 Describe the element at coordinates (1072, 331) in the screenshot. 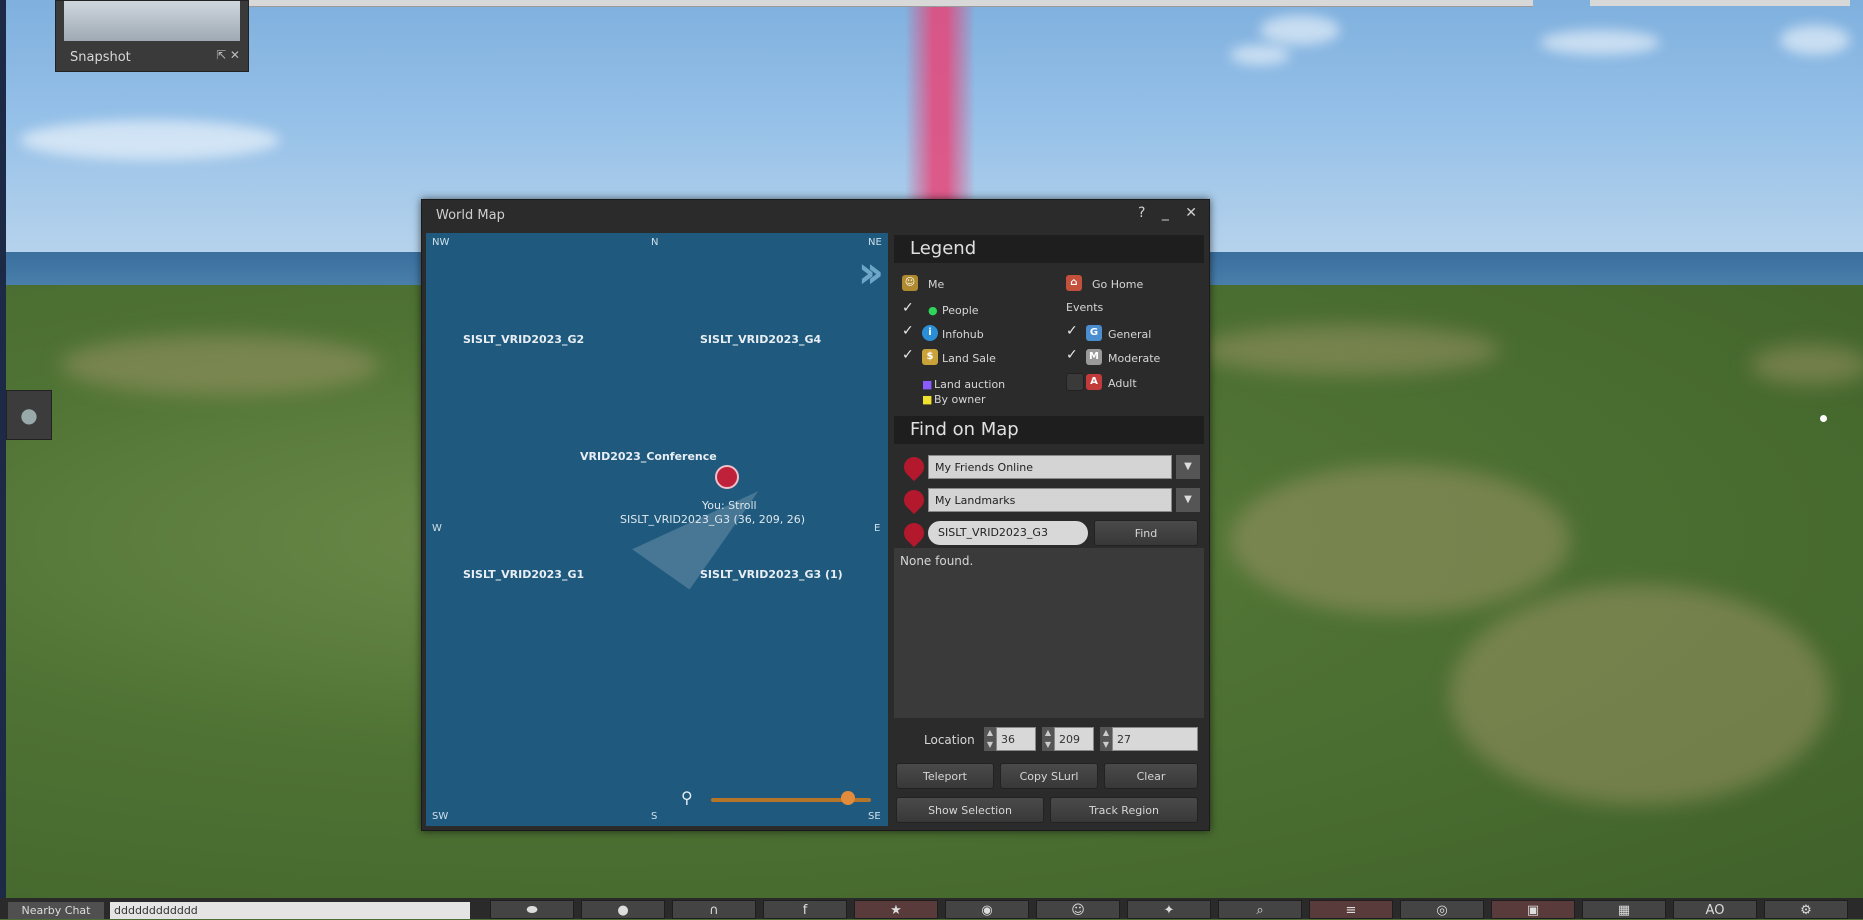

I see `general-checkbox: ✓` at that location.